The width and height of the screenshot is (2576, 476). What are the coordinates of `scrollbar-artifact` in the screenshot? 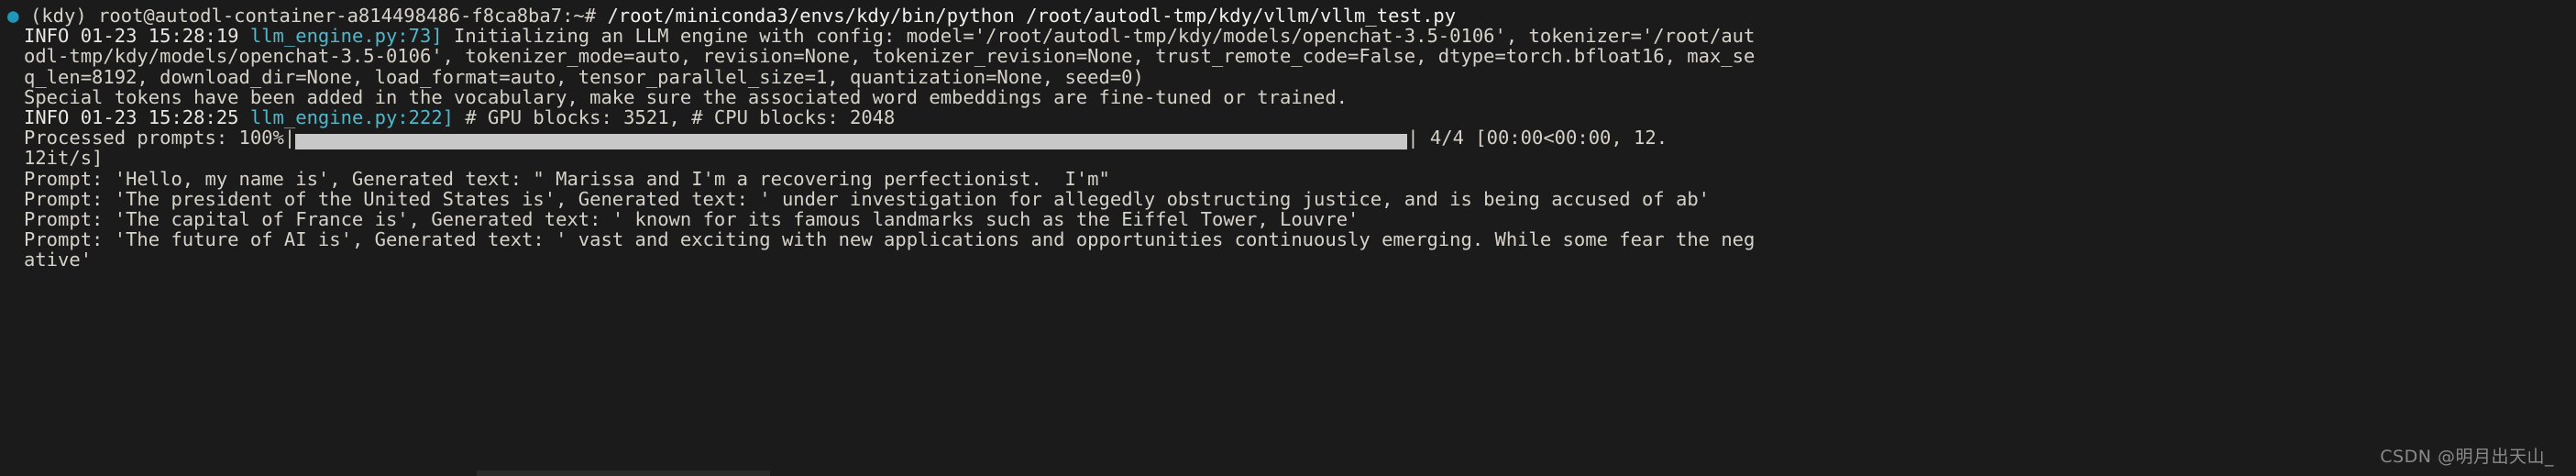 It's located at (624, 473).